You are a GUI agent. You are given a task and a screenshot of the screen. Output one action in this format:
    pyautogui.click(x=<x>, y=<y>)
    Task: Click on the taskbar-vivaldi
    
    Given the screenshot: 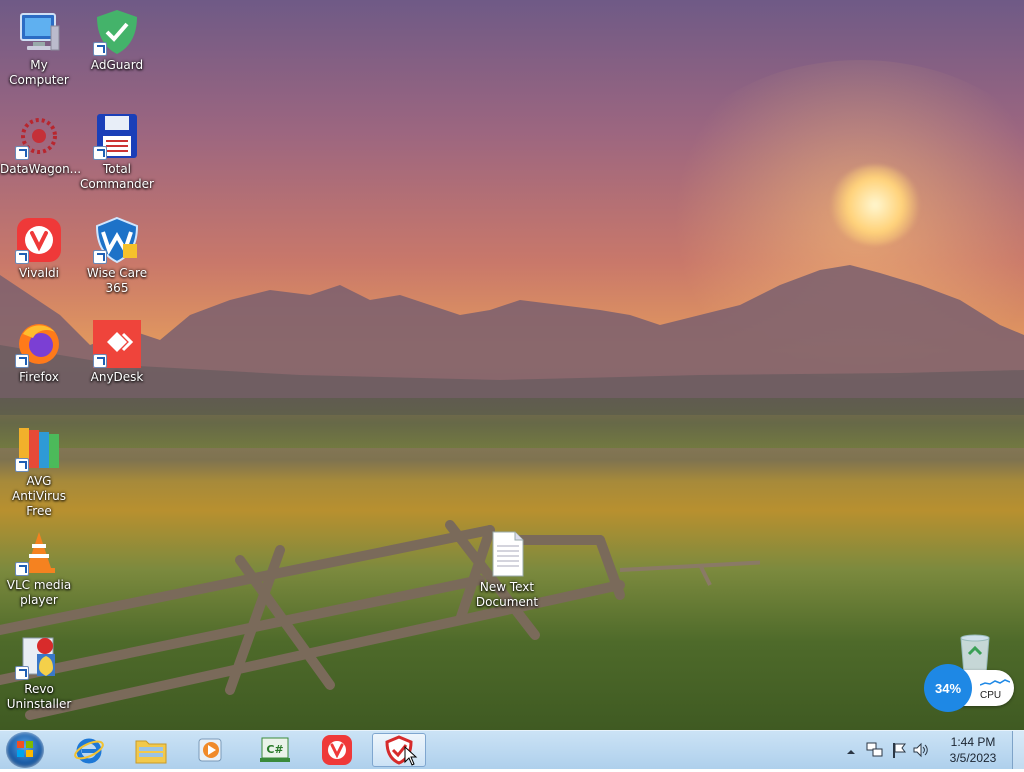 What is the action you would take?
    pyautogui.click(x=337, y=750)
    